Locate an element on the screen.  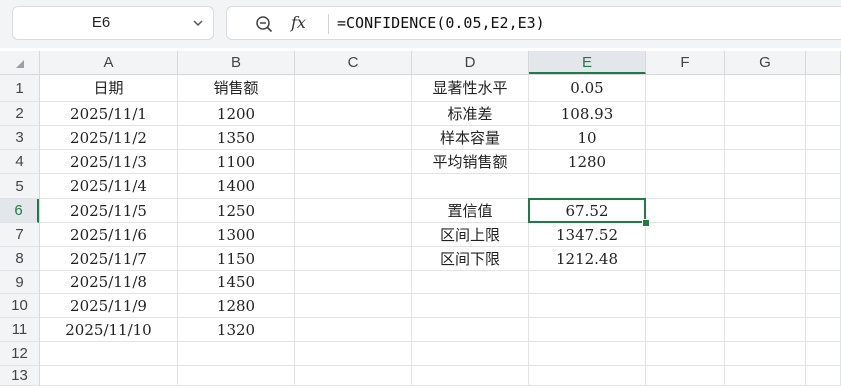
cell-b12 is located at coordinates (236, 354).